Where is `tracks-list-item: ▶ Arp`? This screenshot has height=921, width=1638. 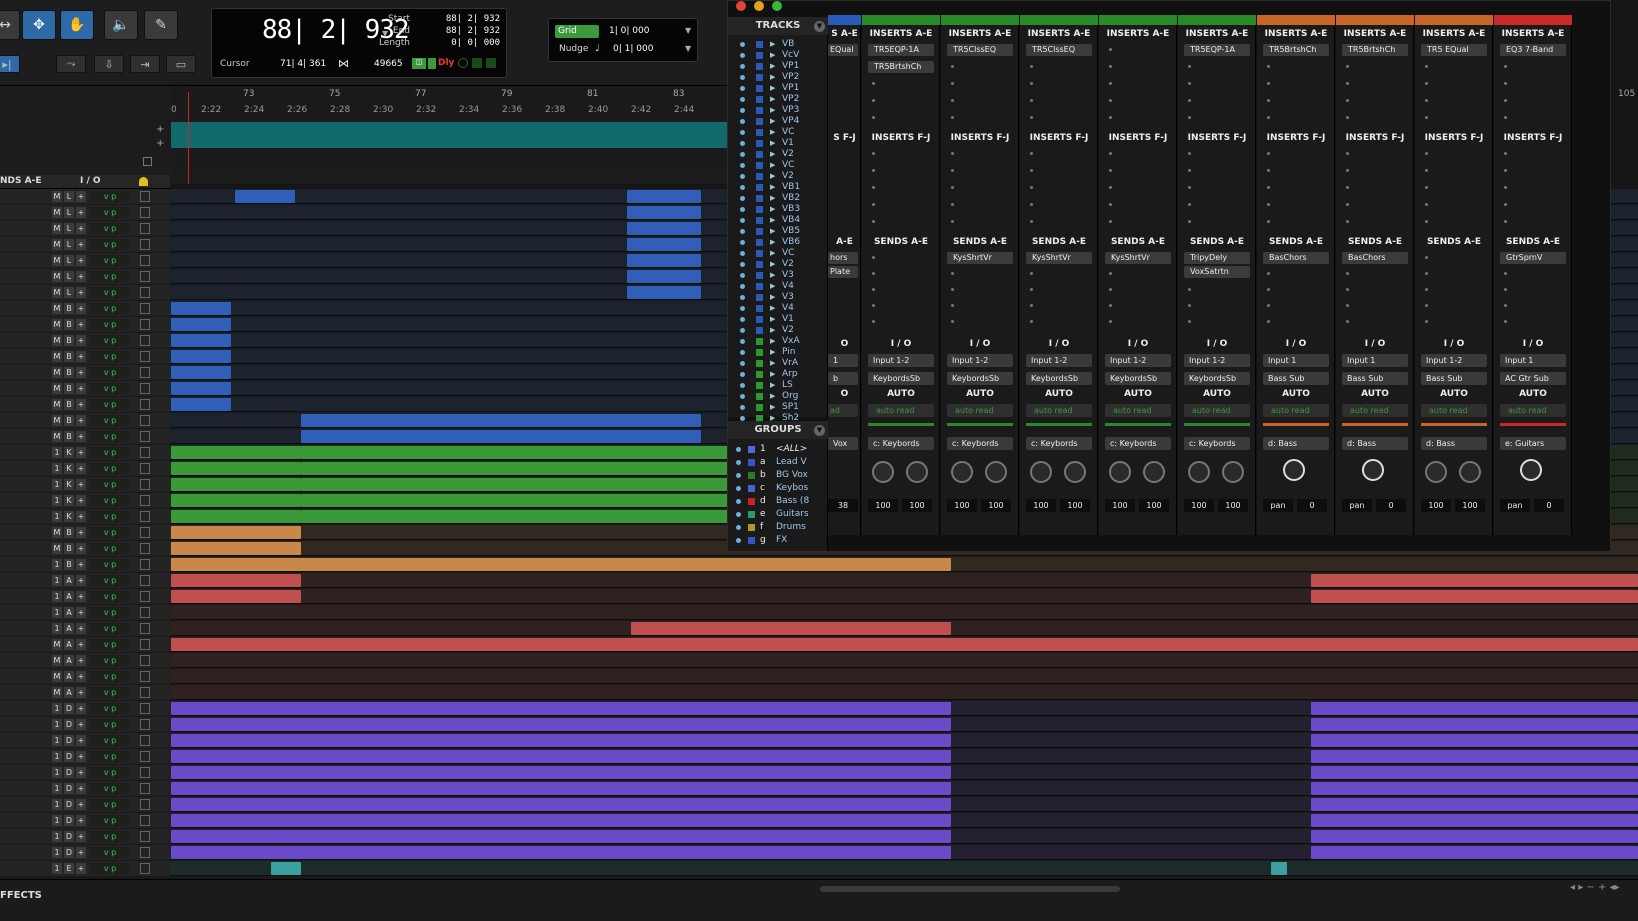
tracks-list-item: ▶ Arp is located at coordinates (775, 374).